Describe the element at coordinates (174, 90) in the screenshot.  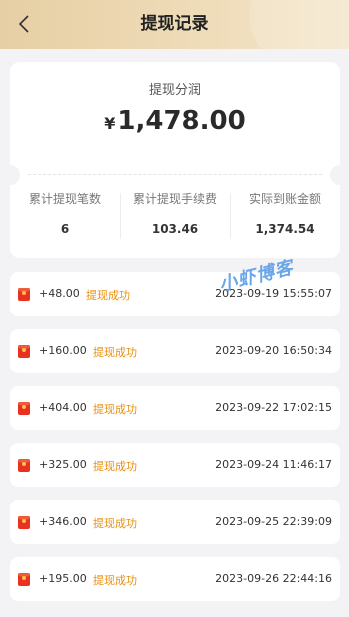
I see `summary-label: 提现分润` at that location.